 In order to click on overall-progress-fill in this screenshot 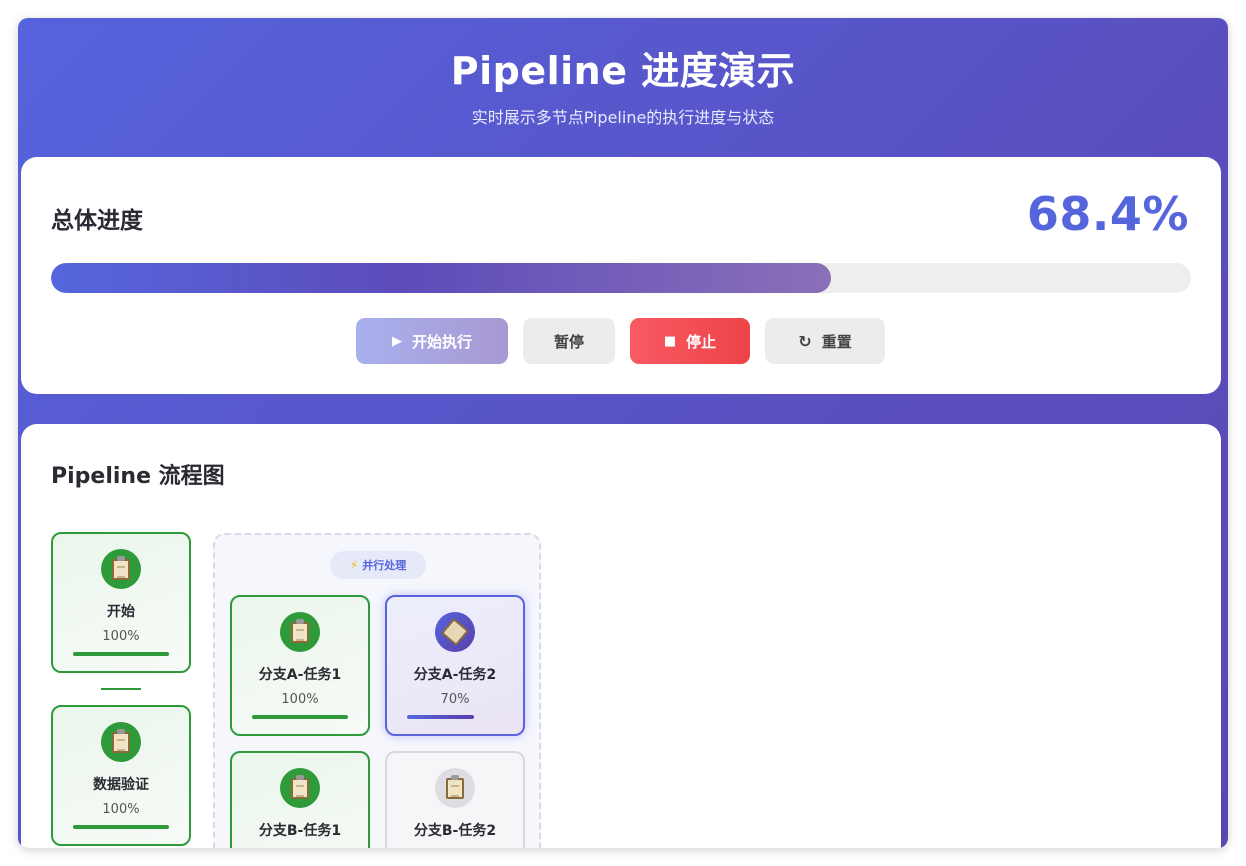, I will do `click(441, 278)`.